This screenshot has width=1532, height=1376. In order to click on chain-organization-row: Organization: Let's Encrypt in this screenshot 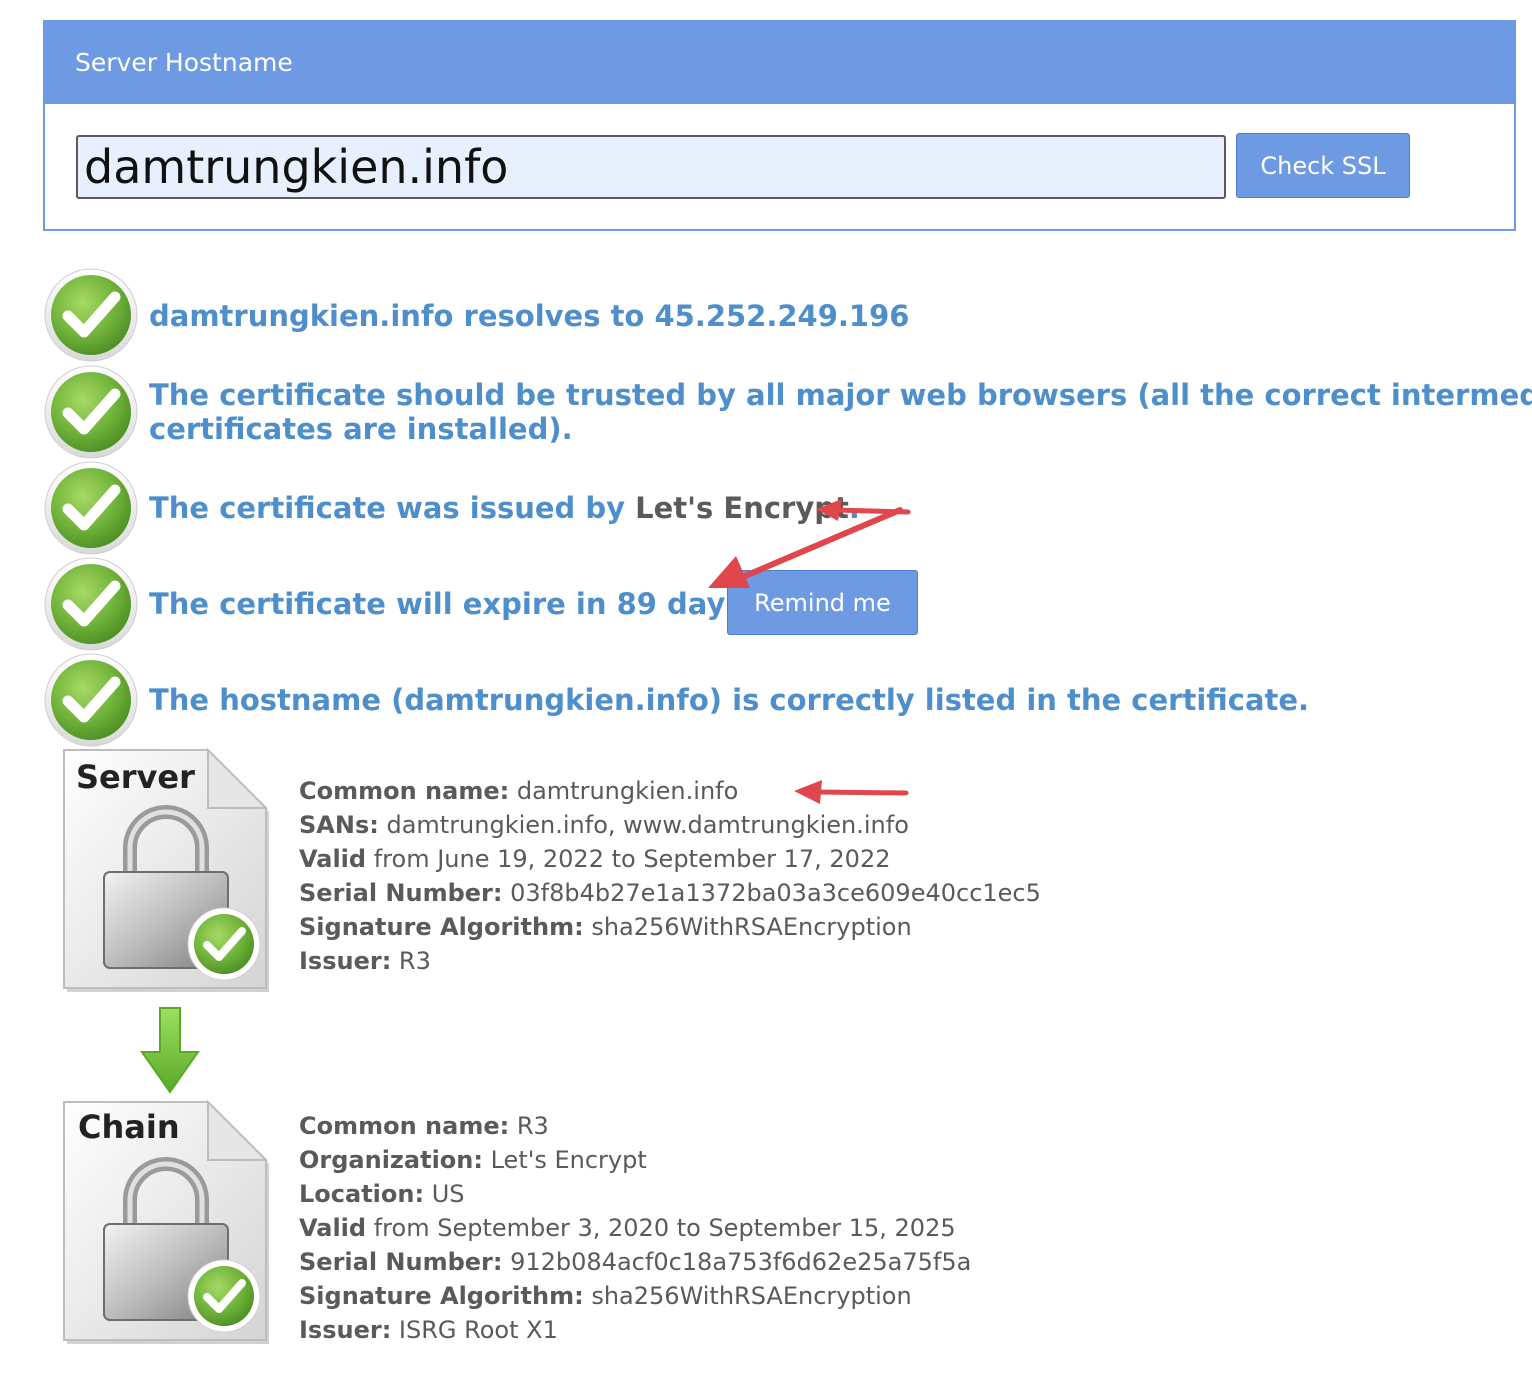, I will do `click(473, 1160)`.